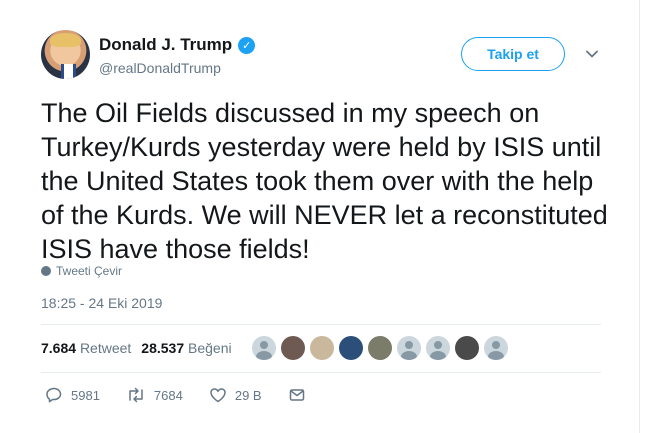 The image size is (660, 433). Describe the element at coordinates (163, 348) in the screenshot. I see `like-count: 28.537` at that location.